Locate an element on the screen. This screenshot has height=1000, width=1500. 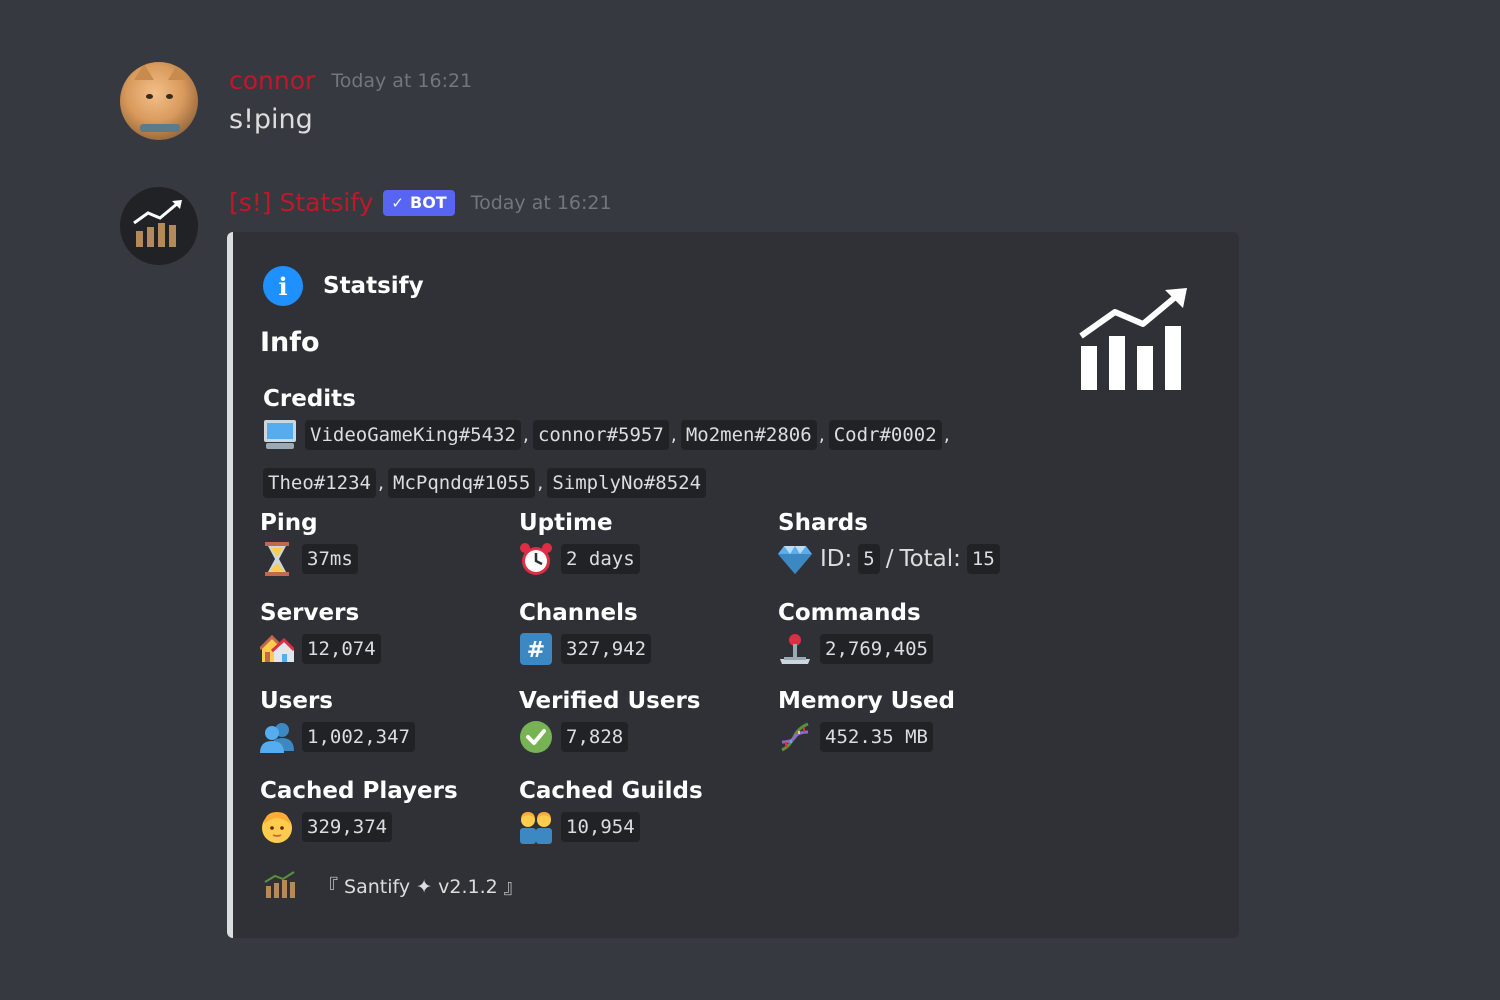
check-mark-icon is located at coordinates (536, 737).